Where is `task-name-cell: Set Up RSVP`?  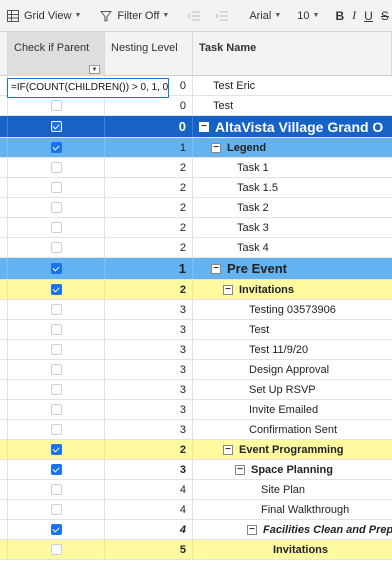 task-name-cell: Set Up RSVP is located at coordinates (292, 389).